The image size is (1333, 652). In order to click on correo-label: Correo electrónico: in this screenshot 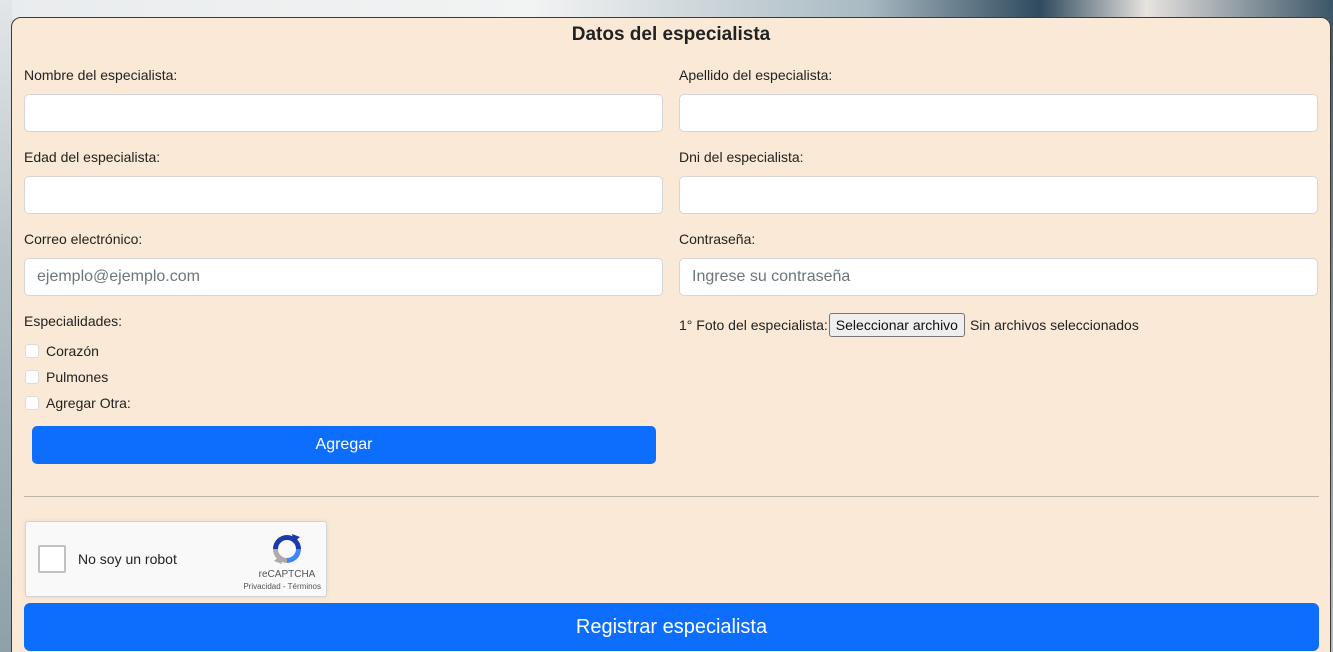, I will do `click(83, 239)`.